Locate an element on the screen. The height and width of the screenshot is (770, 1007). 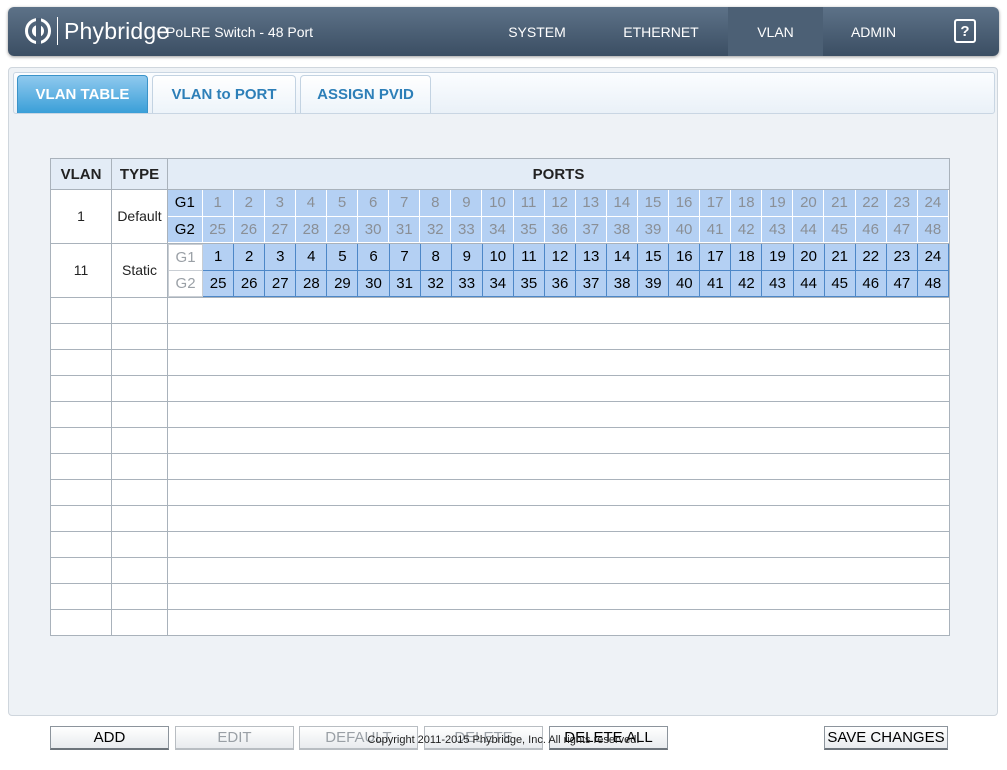
port-cell: 4 is located at coordinates (311, 203).